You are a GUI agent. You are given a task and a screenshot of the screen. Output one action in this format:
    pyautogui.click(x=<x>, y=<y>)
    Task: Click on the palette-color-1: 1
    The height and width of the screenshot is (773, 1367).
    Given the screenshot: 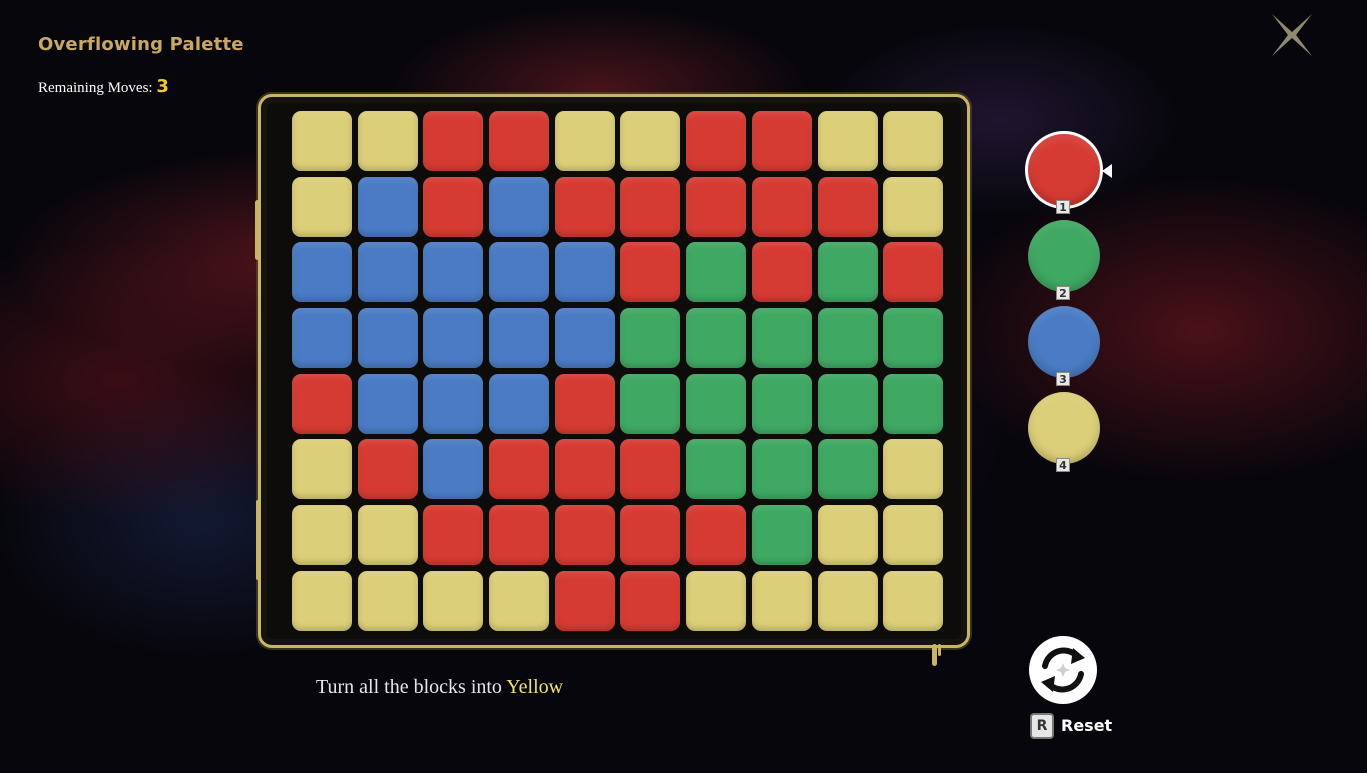 What is the action you would take?
    pyautogui.click(x=1064, y=172)
    